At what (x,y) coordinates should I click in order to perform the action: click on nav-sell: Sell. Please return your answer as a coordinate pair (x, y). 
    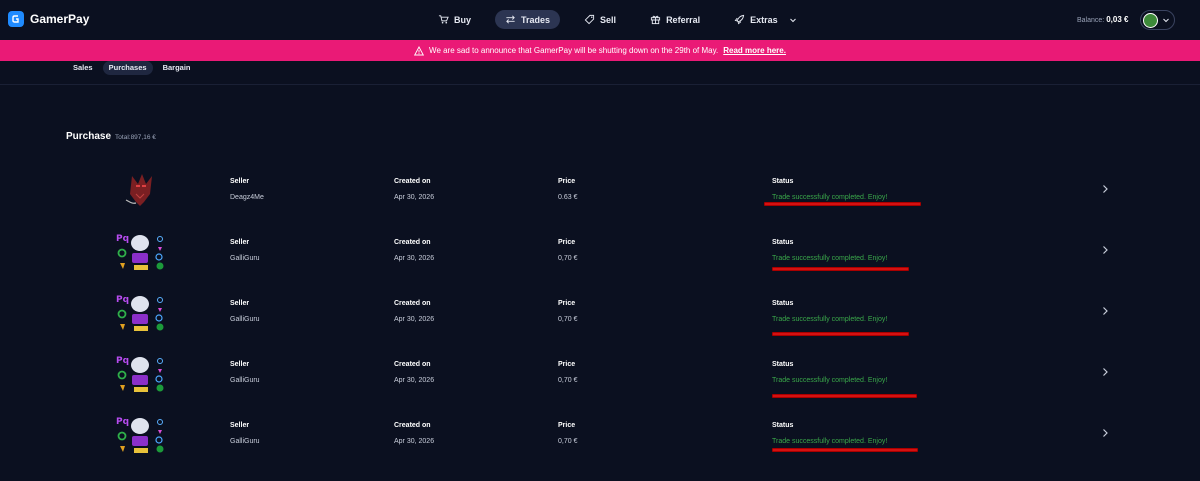
    Looking at the image, I should click on (600, 19).